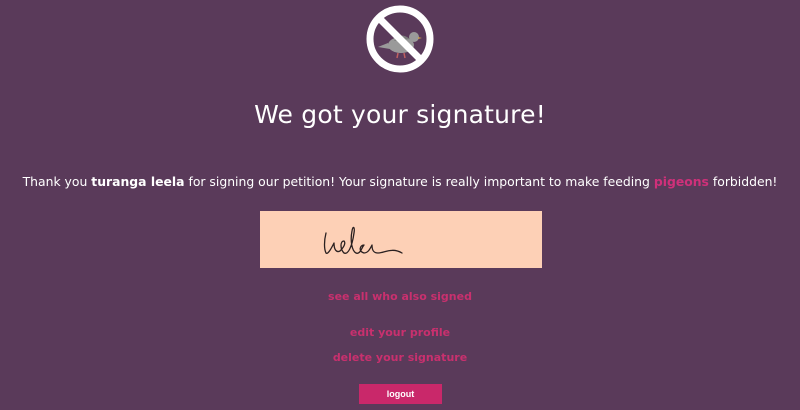 Image resolution: width=800 pixels, height=410 pixels. I want to click on see-all-signers-link: see all who also signed, so click(400, 296).